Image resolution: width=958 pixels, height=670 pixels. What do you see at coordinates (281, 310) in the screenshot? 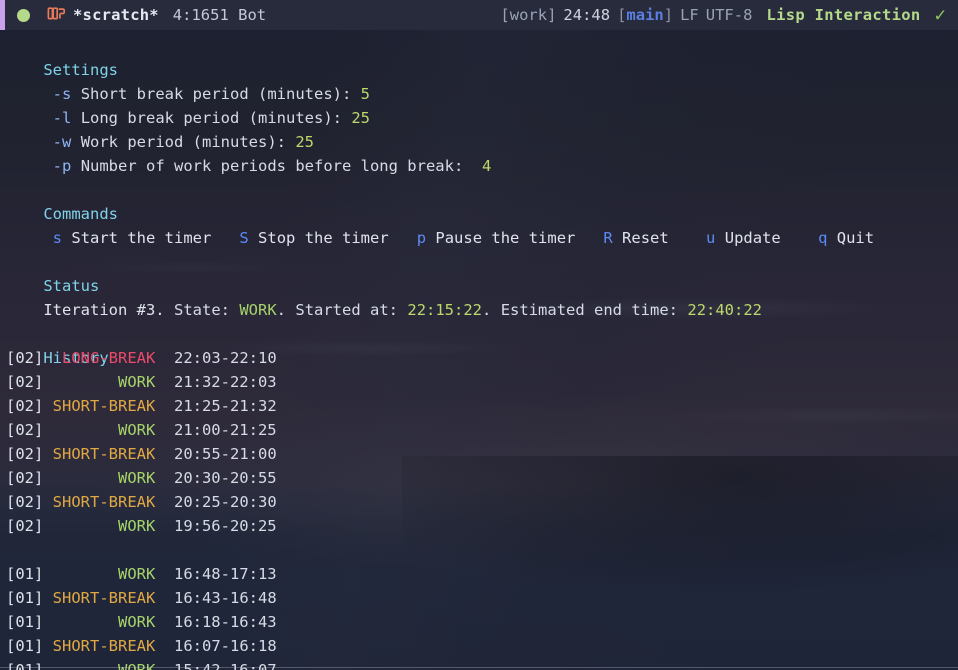
I see `status-state-suffix: .` at bounding box center [281, 310].